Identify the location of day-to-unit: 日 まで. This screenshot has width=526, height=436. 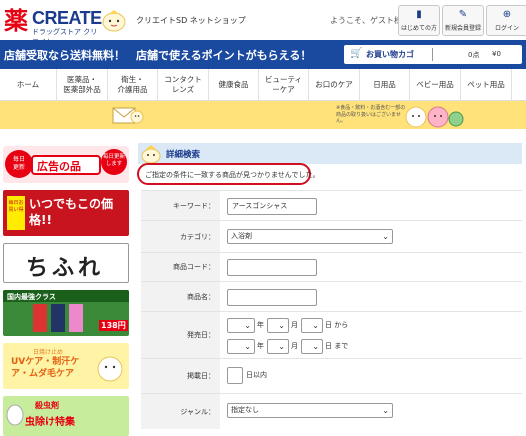
(337, 346).